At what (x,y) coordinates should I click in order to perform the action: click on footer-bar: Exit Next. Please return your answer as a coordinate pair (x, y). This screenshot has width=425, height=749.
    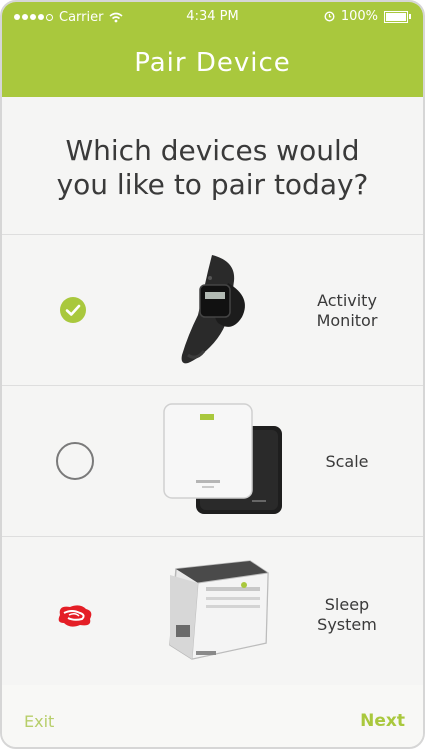
    Looking at the image, I should click on (212, 716).